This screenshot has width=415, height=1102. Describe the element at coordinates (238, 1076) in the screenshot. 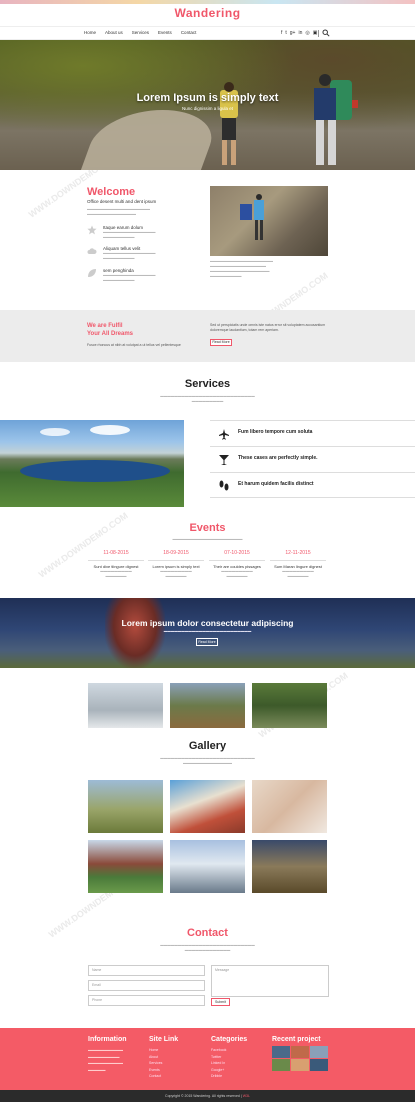

I see `footer-category-dribble: Dribble` at that location.